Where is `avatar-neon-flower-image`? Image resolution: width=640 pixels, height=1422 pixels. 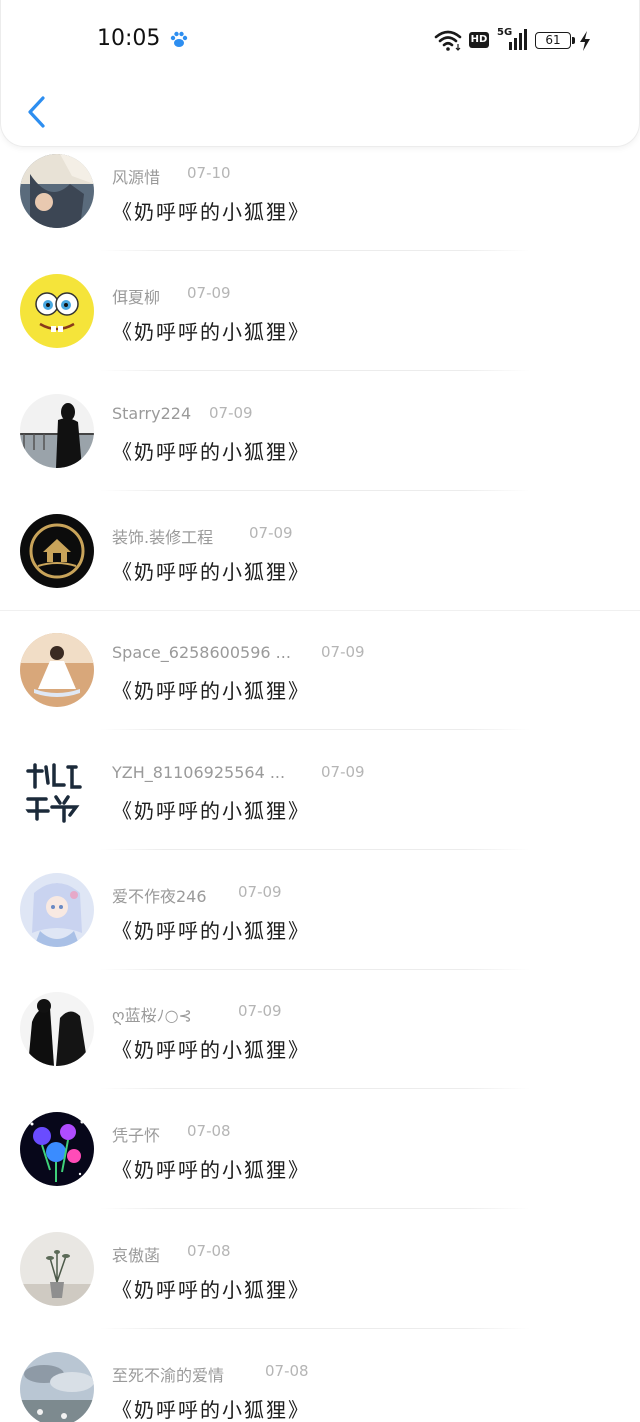 avatar-neon-flower-image is located at coordinates (57, 1149).